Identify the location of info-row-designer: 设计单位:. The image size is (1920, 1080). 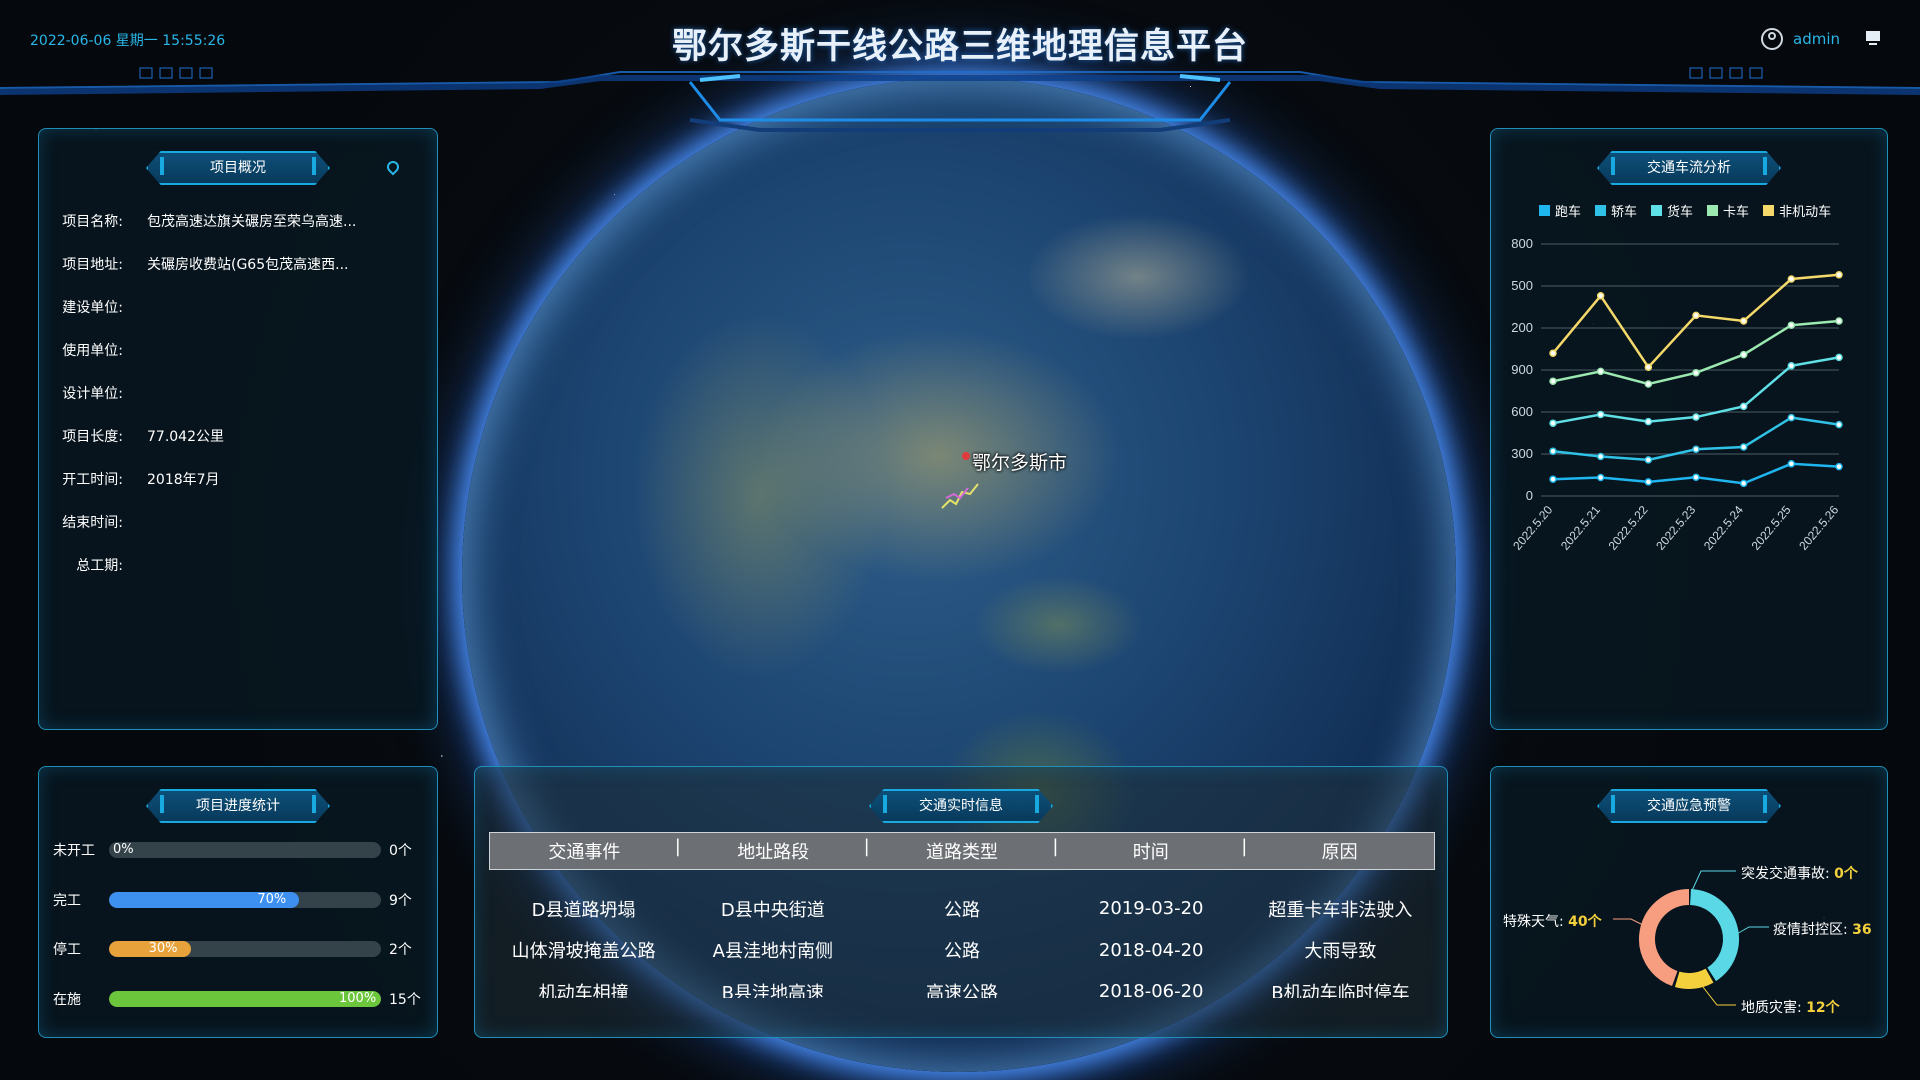
(238, 392).